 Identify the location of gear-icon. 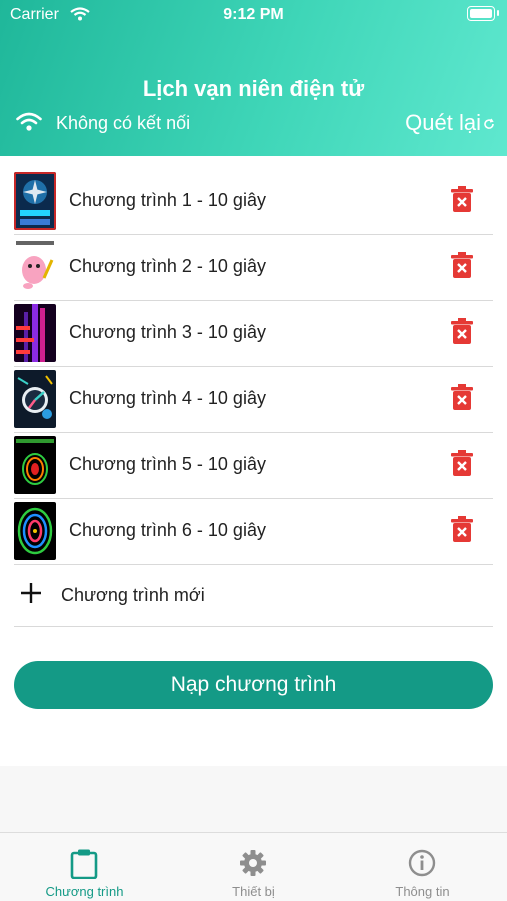
(253, 865).